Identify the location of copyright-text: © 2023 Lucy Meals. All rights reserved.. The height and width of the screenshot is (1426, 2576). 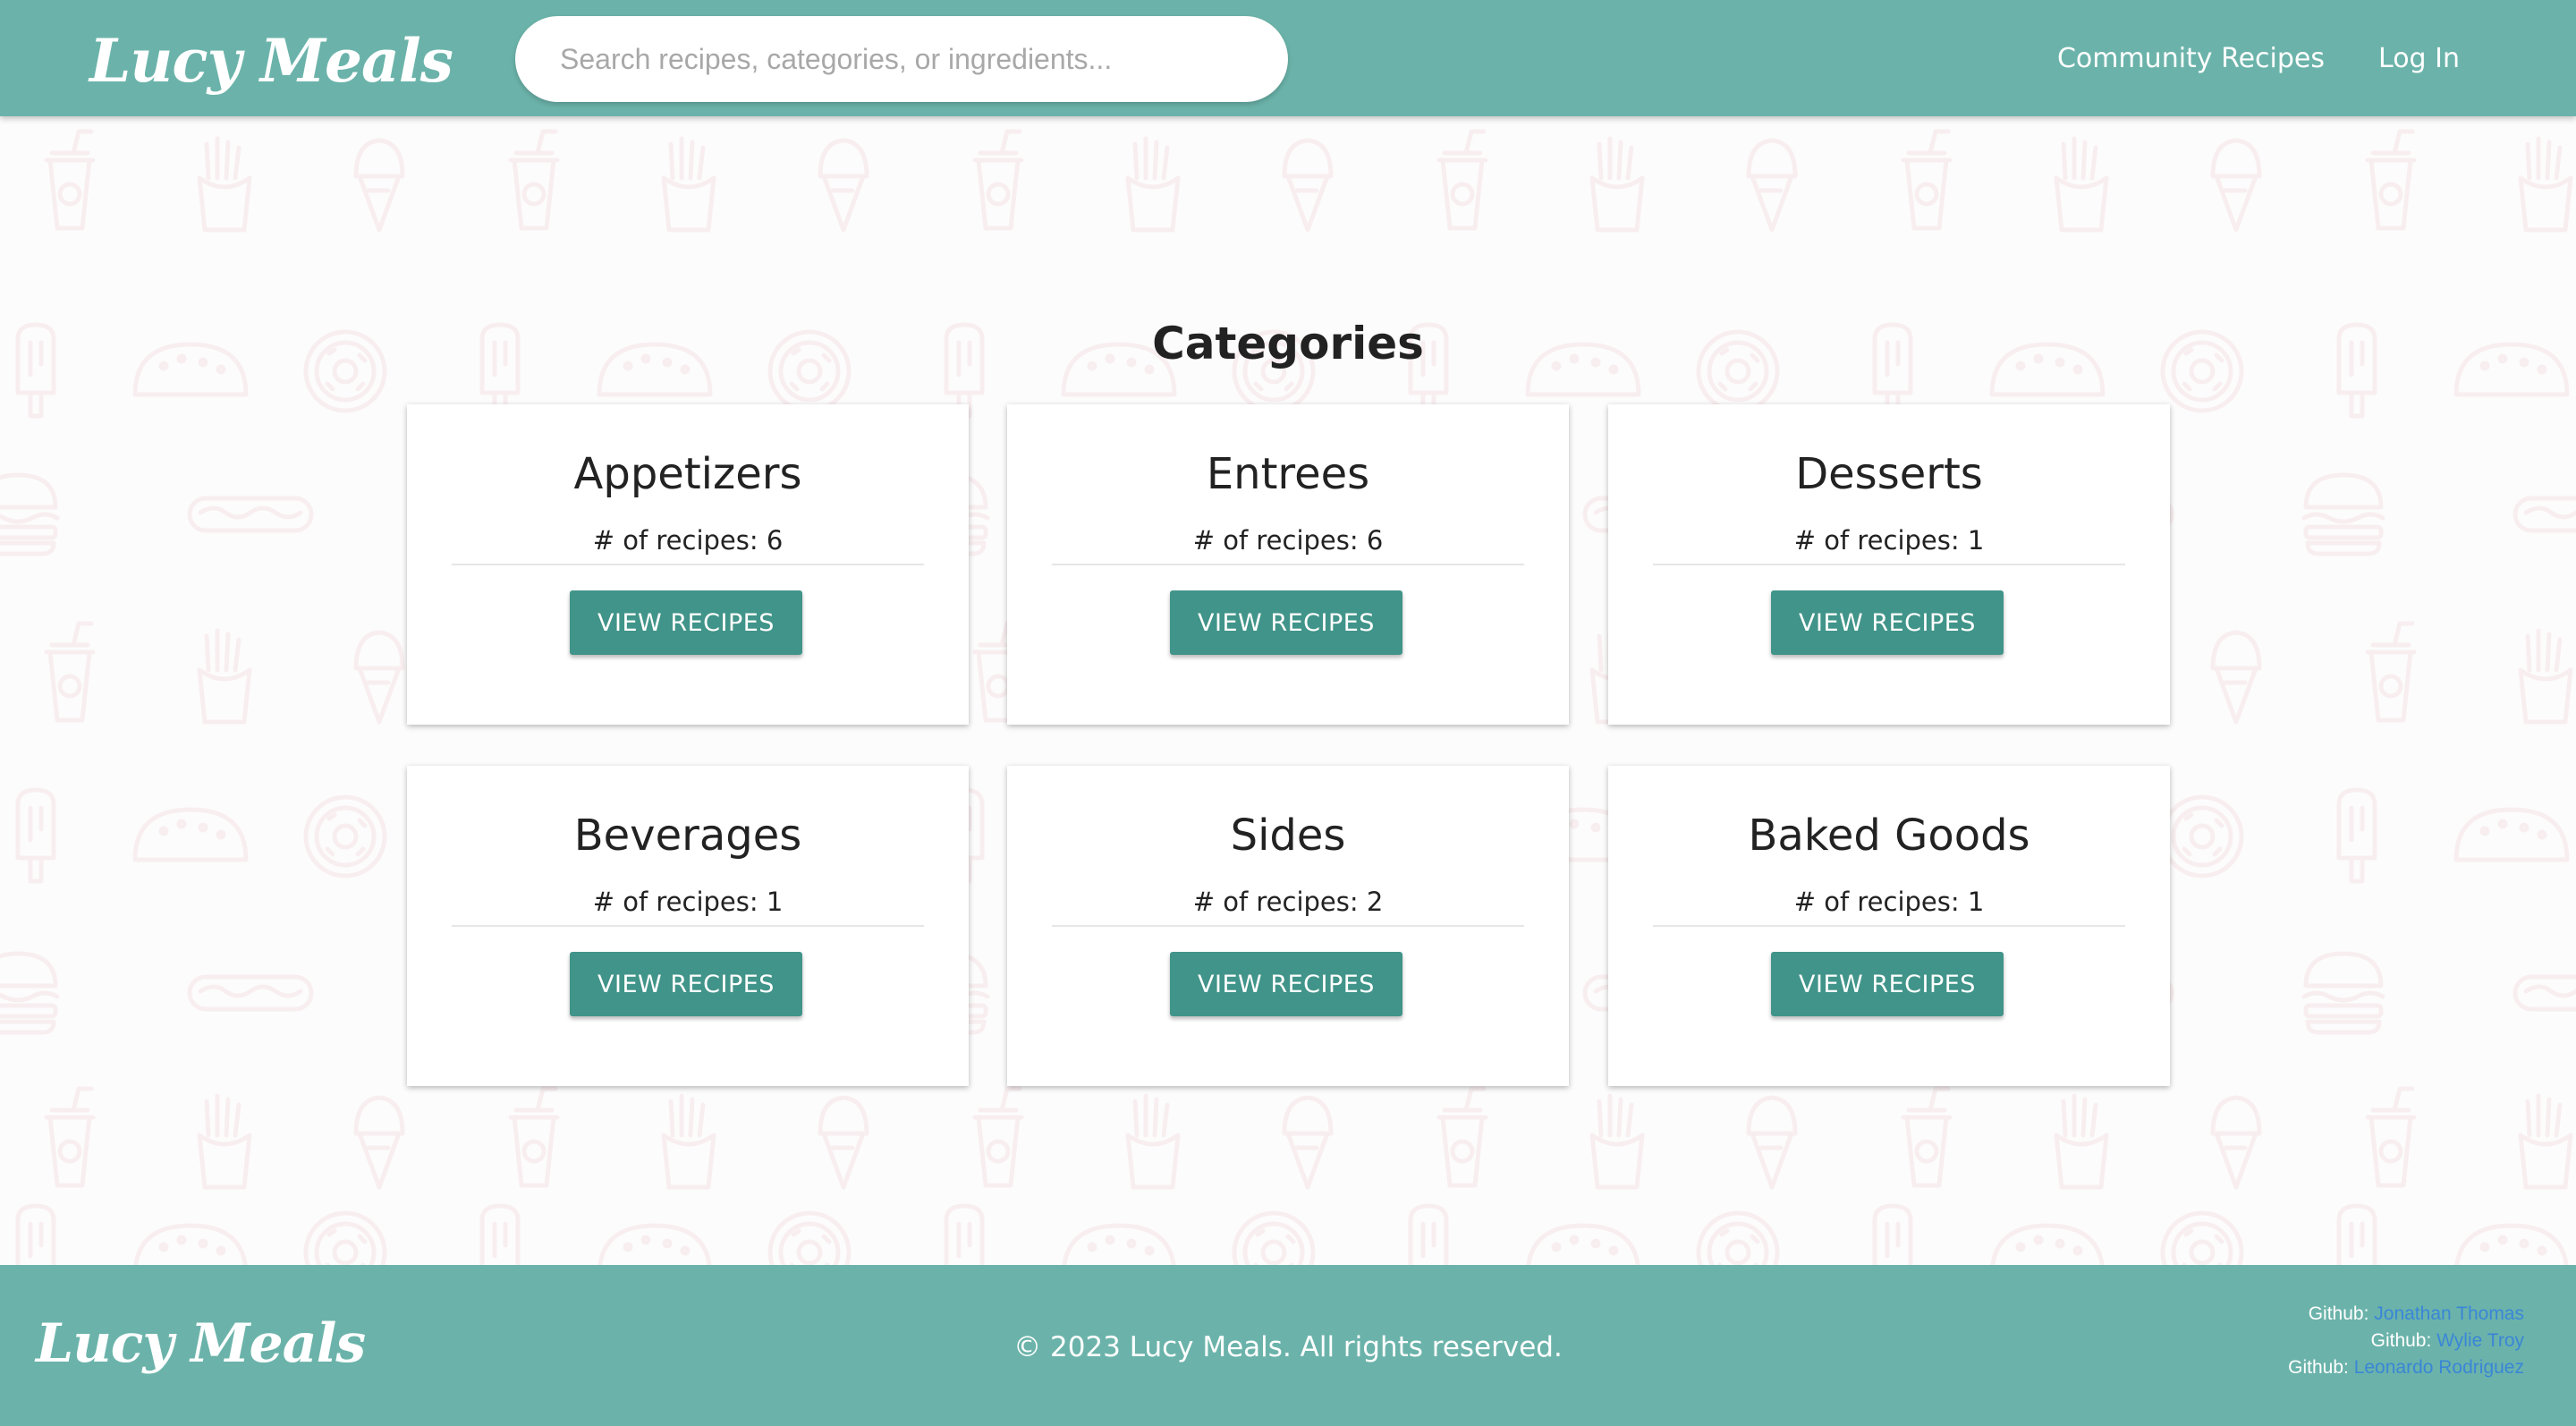
(1288, 1347).